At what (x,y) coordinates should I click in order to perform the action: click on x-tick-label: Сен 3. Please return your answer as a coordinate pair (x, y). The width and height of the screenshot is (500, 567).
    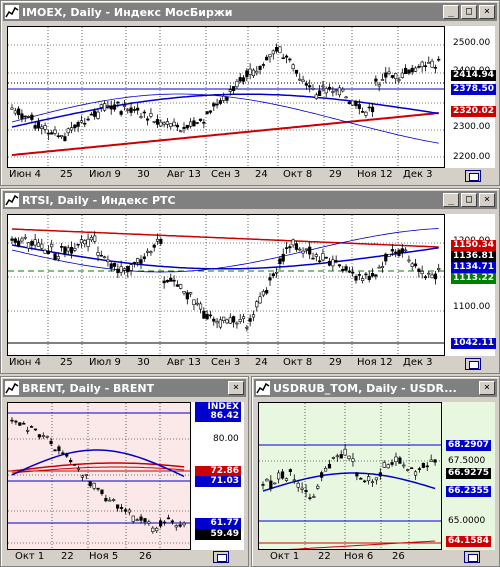
    Looking at the image, I should click on (226, 362).